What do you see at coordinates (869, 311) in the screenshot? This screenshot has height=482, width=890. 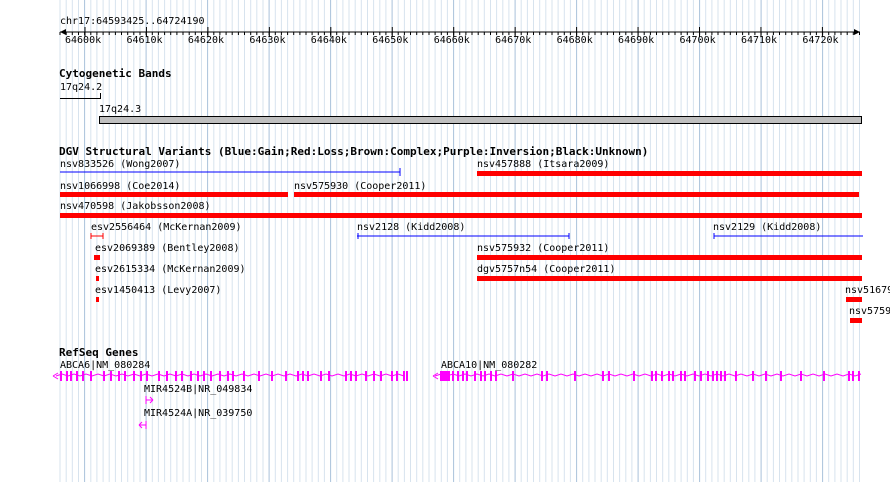 I see `variant-label: nsv5759` at bounding box center [869, 311].